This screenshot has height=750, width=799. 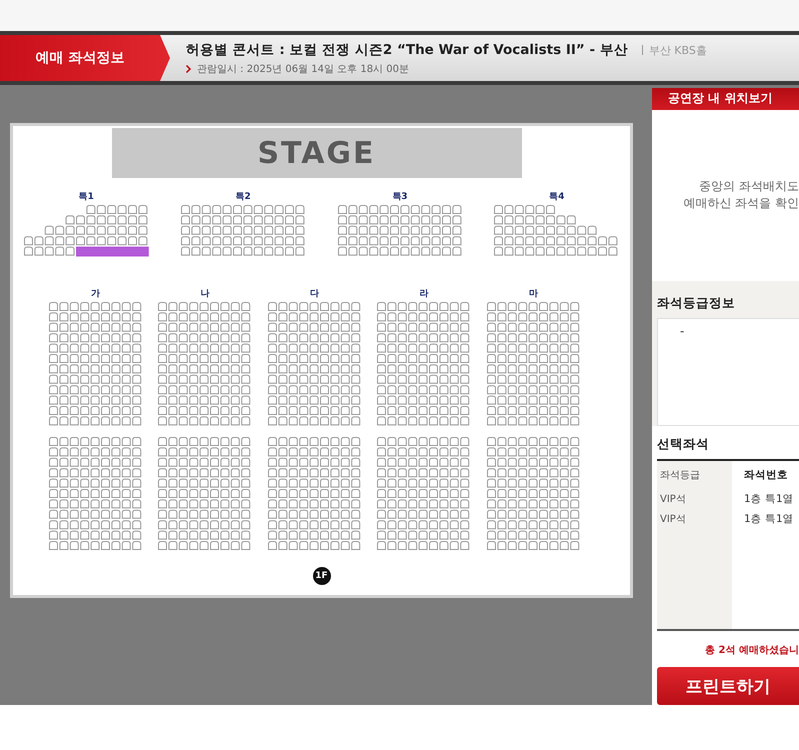 I want to click on hint-text: 중앙의 좌석배치도, so click(x=749, y=187).